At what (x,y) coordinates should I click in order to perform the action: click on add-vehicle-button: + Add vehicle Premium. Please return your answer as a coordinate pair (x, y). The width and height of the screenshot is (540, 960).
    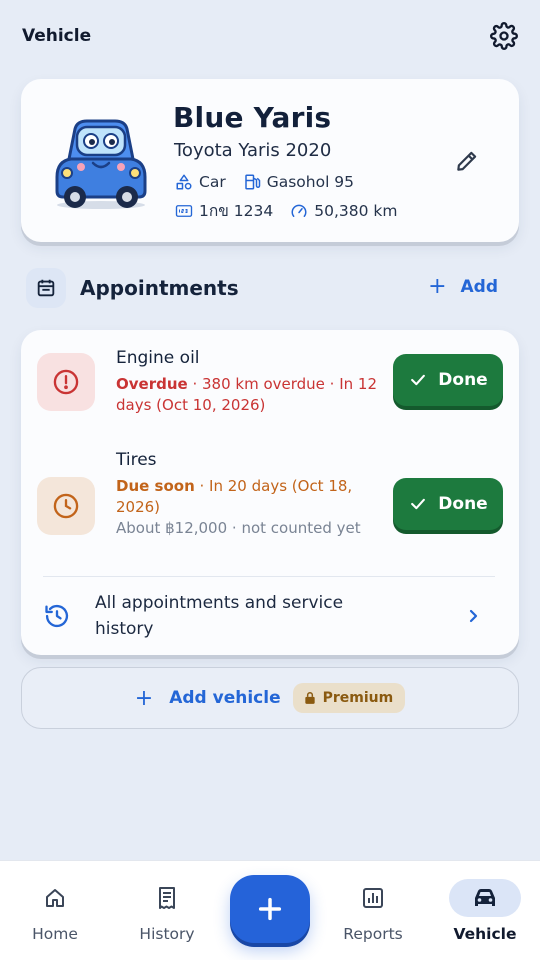
    Looking at the image, I should click on (270, 698).